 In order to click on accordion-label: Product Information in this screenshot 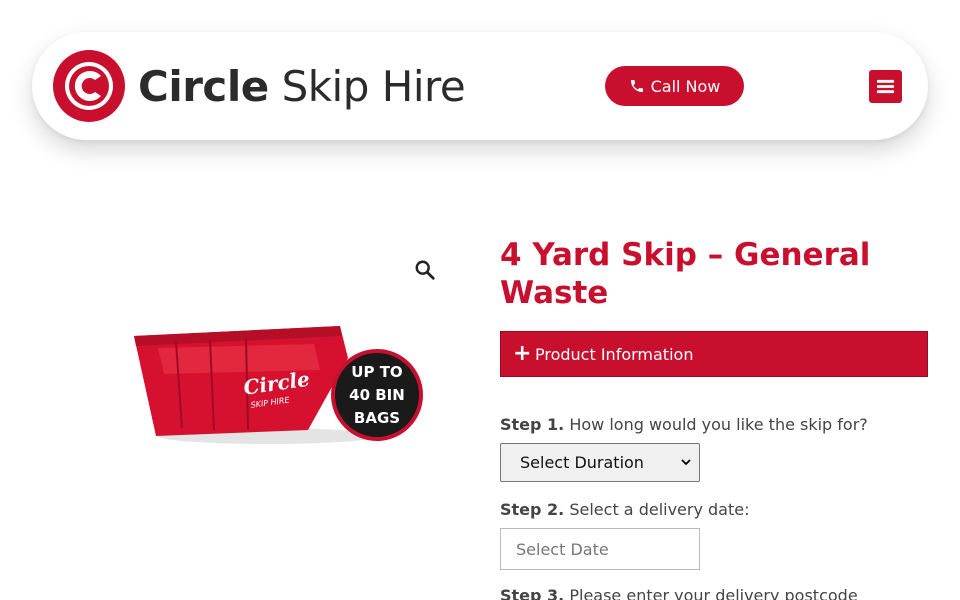, I will do `click(614, 354)`.